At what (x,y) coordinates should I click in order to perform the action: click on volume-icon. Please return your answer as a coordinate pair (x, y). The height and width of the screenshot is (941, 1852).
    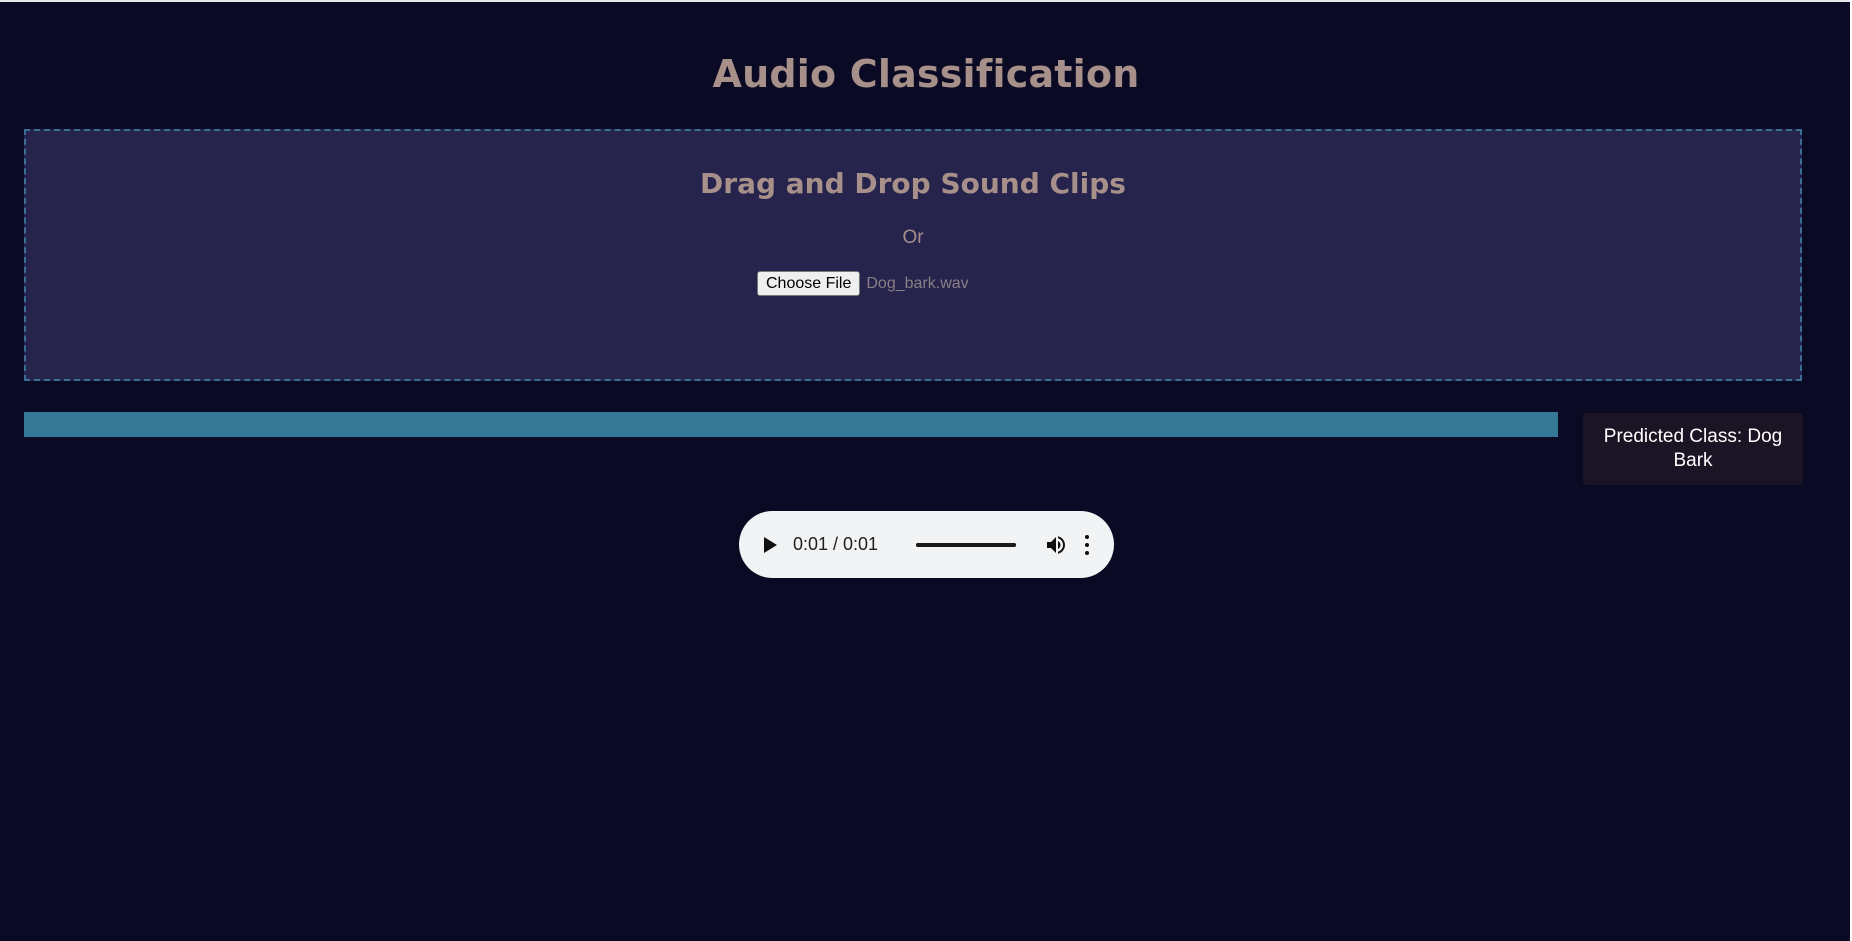
    Looking at the image, I should click on (1056, 545).